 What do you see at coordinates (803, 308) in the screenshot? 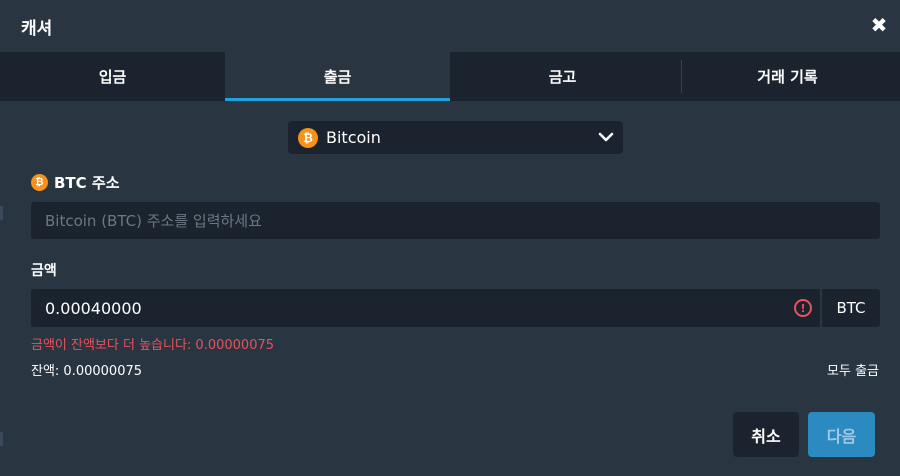
I see `warning-icon: !` at bounding box center [803, 308].